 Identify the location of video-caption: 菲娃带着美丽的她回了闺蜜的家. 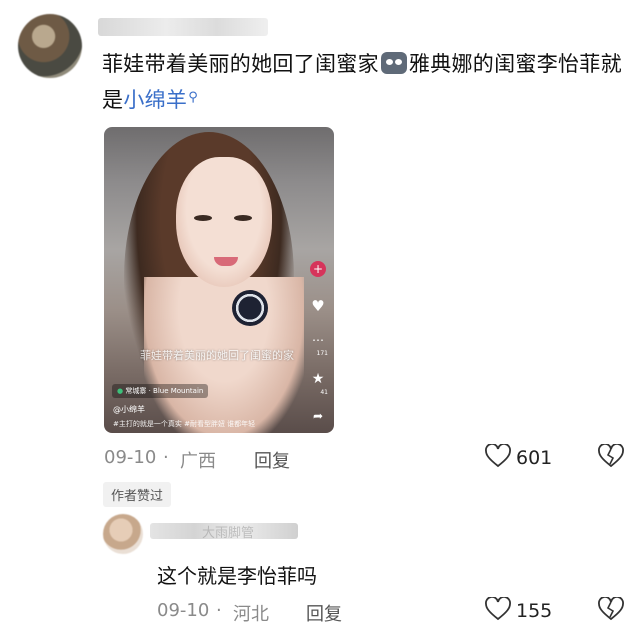
(217, 355).